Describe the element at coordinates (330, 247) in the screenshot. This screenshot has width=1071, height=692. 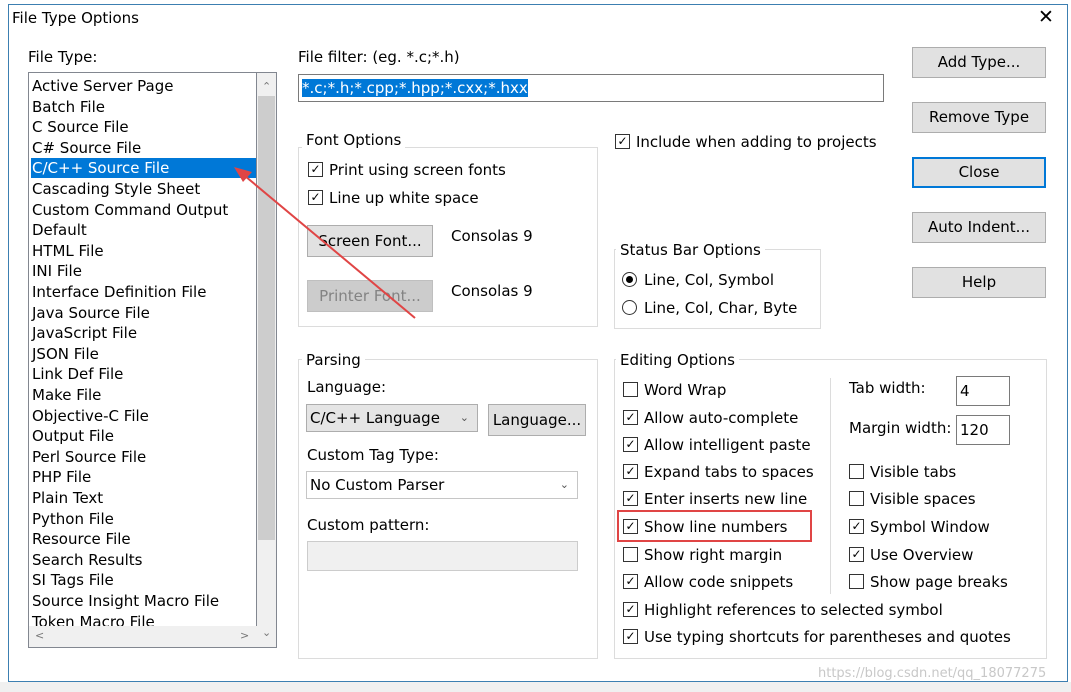
I see `arrow-line` at that location.